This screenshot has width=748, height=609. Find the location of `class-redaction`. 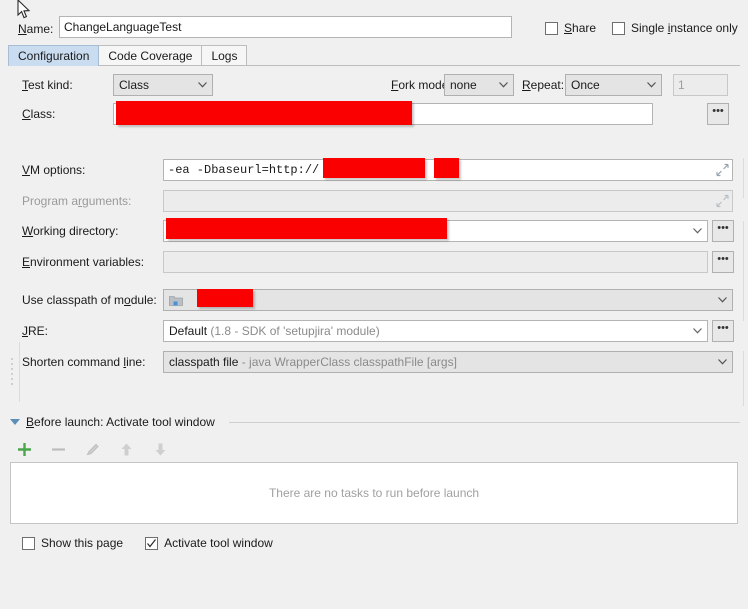

class-redaction is located at coordinates (264, 113).